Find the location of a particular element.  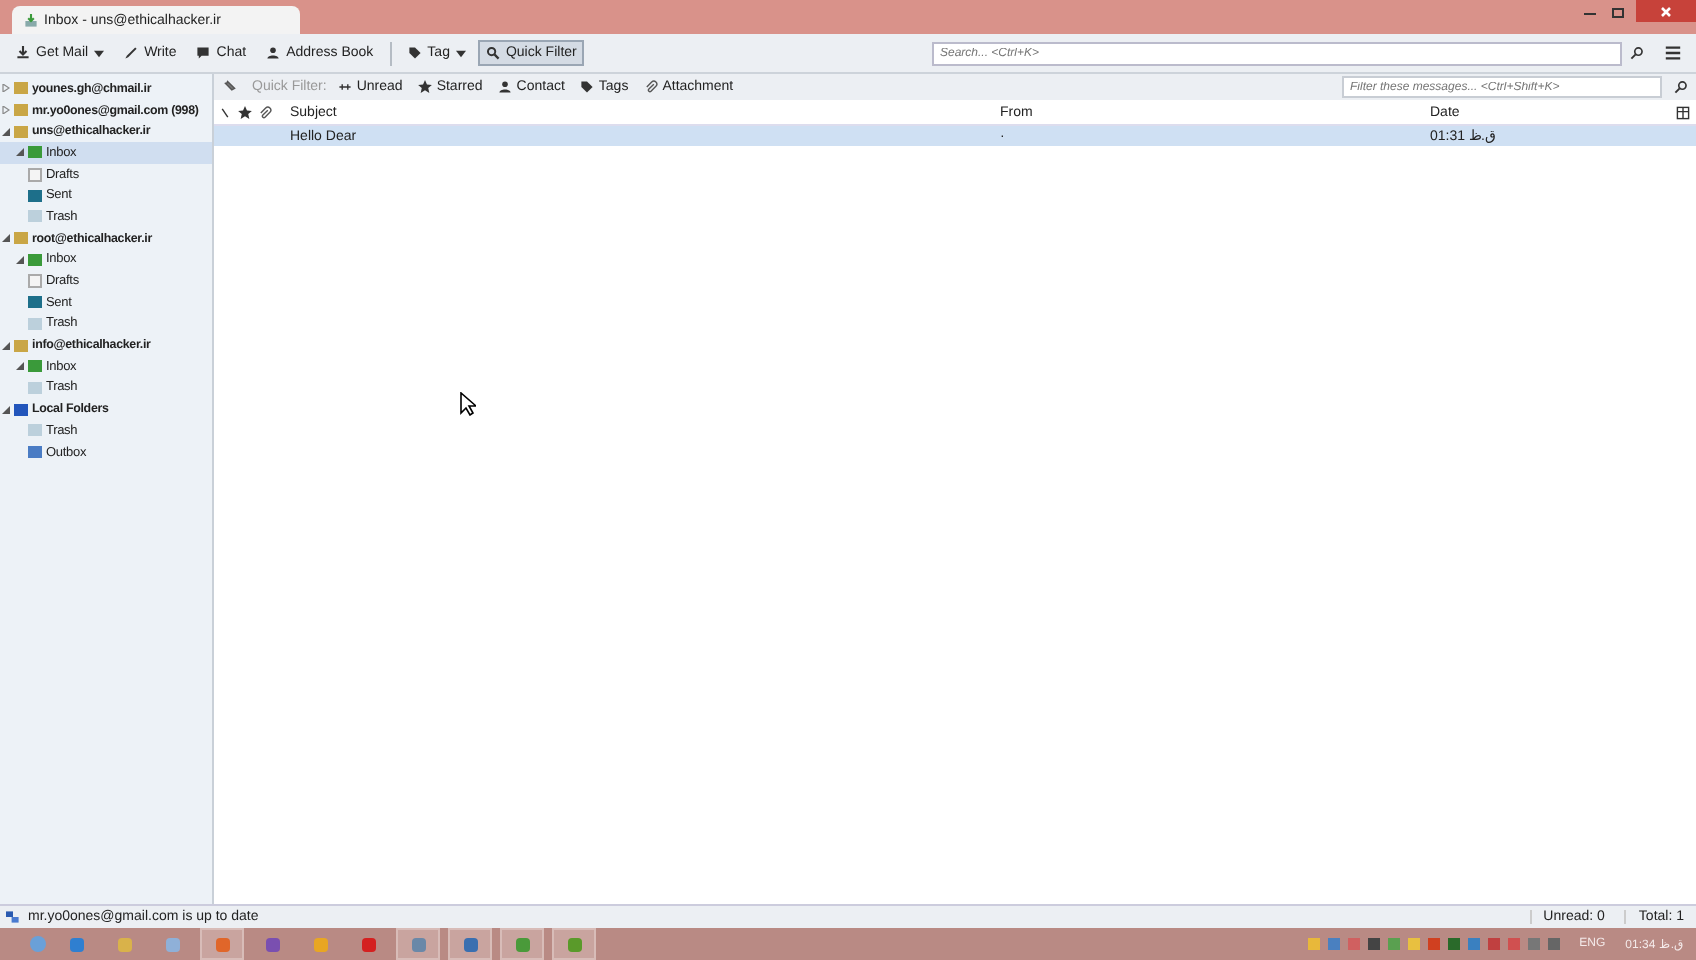

mouse-cursor-icon is located at coordinates (468, 404).